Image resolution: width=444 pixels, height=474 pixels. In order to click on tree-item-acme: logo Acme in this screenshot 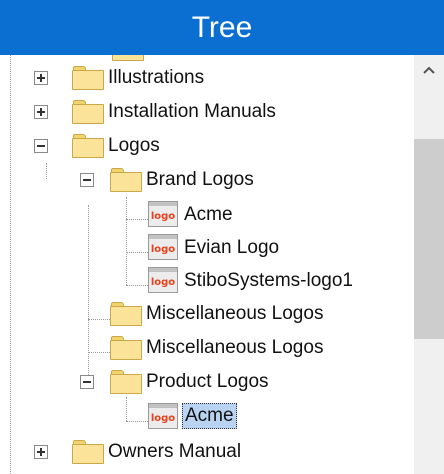, I will do `click(207, 214)`.